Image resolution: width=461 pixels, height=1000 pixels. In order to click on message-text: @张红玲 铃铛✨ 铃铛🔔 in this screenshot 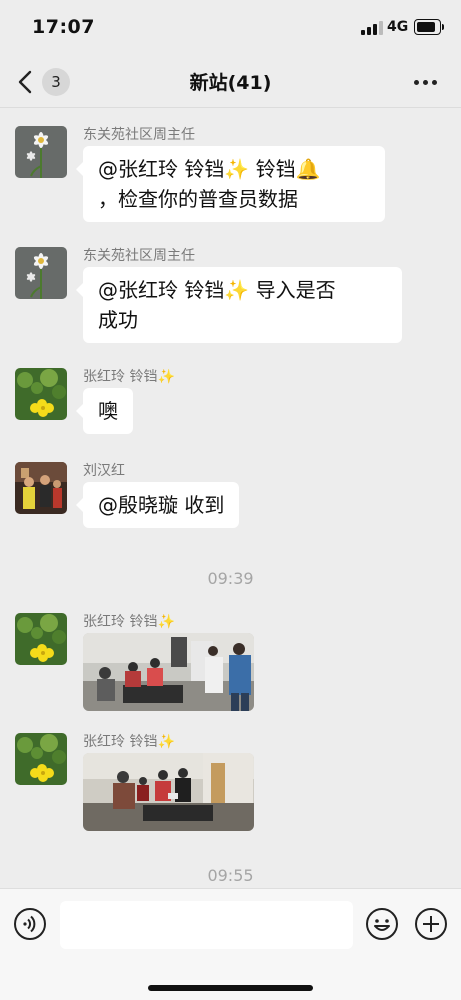, I will do `click(209, 169)`.